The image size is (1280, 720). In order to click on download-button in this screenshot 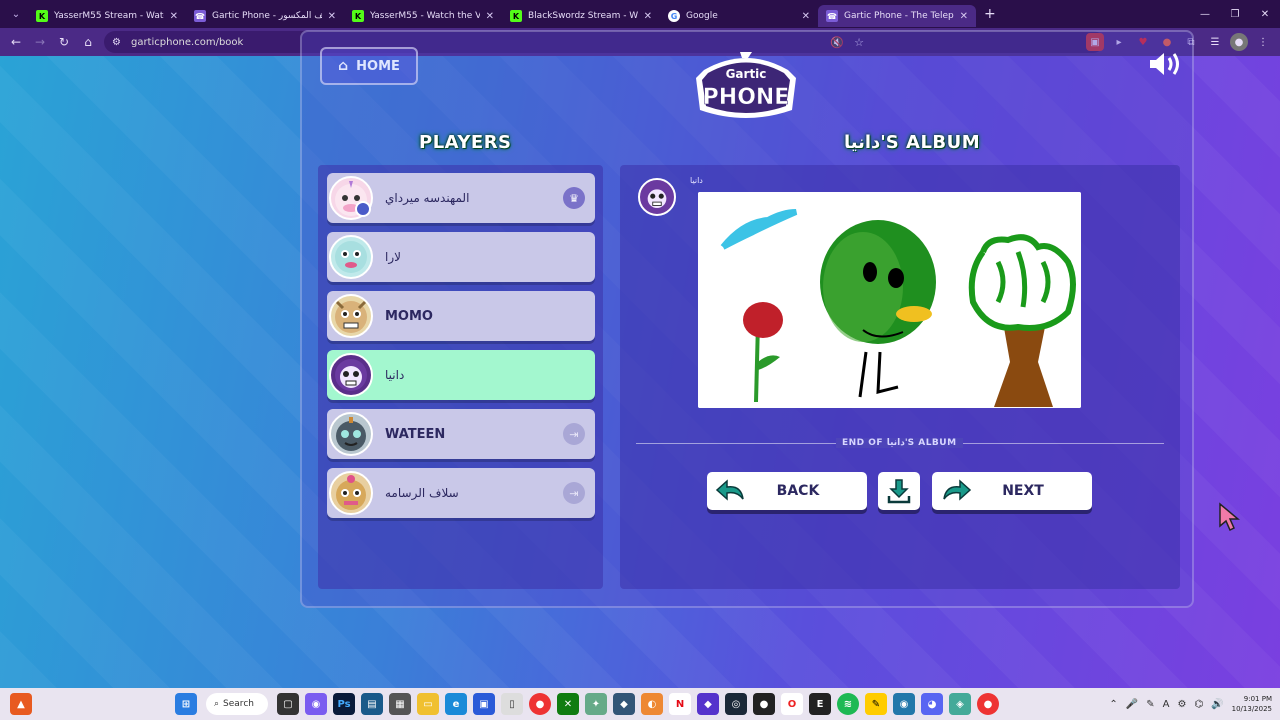, I will do `click(899, 491)`.